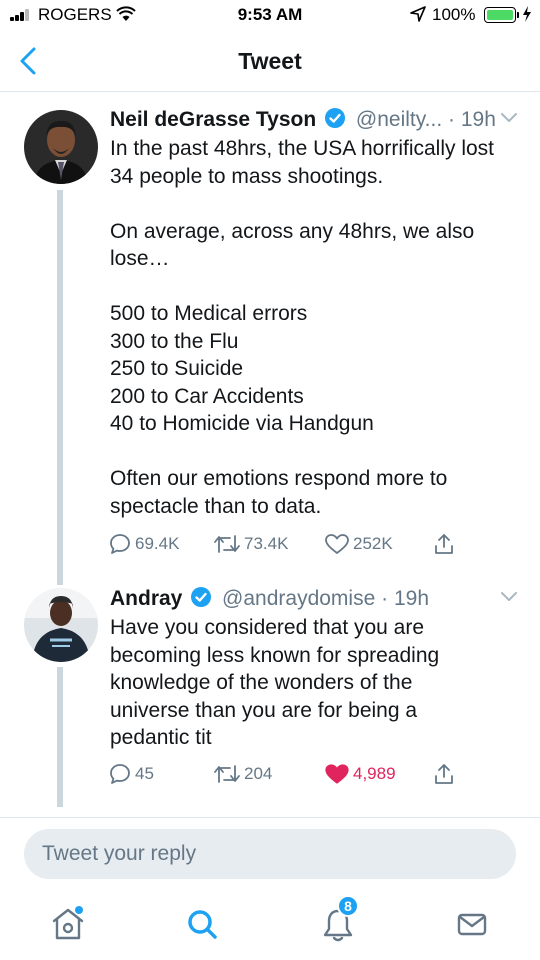 Image resolution: width=540 pixels, height=960 pixels. Describe the element at coordinates (157, 543) in the screenshot. I see `reply-count: 69.4K` at that location.